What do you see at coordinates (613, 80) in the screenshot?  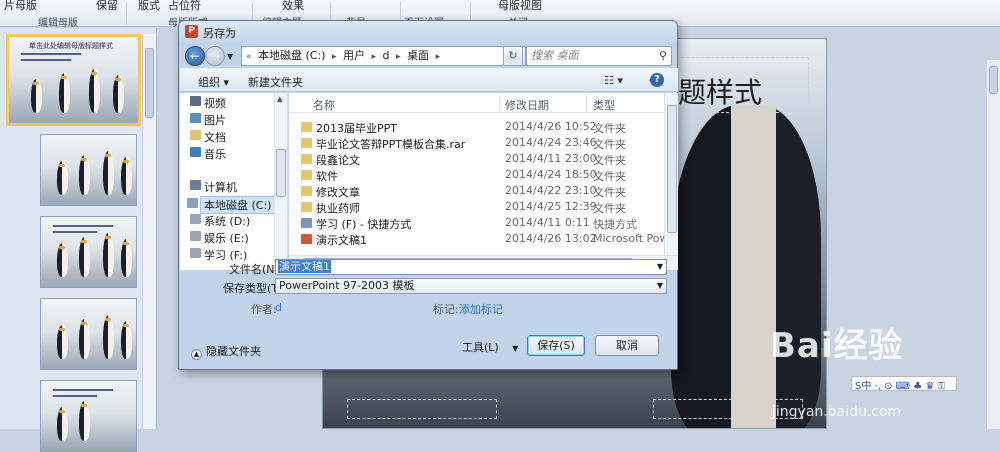 I see `view-options-icon: ☷ ▾` at bounding box center [613, 80].